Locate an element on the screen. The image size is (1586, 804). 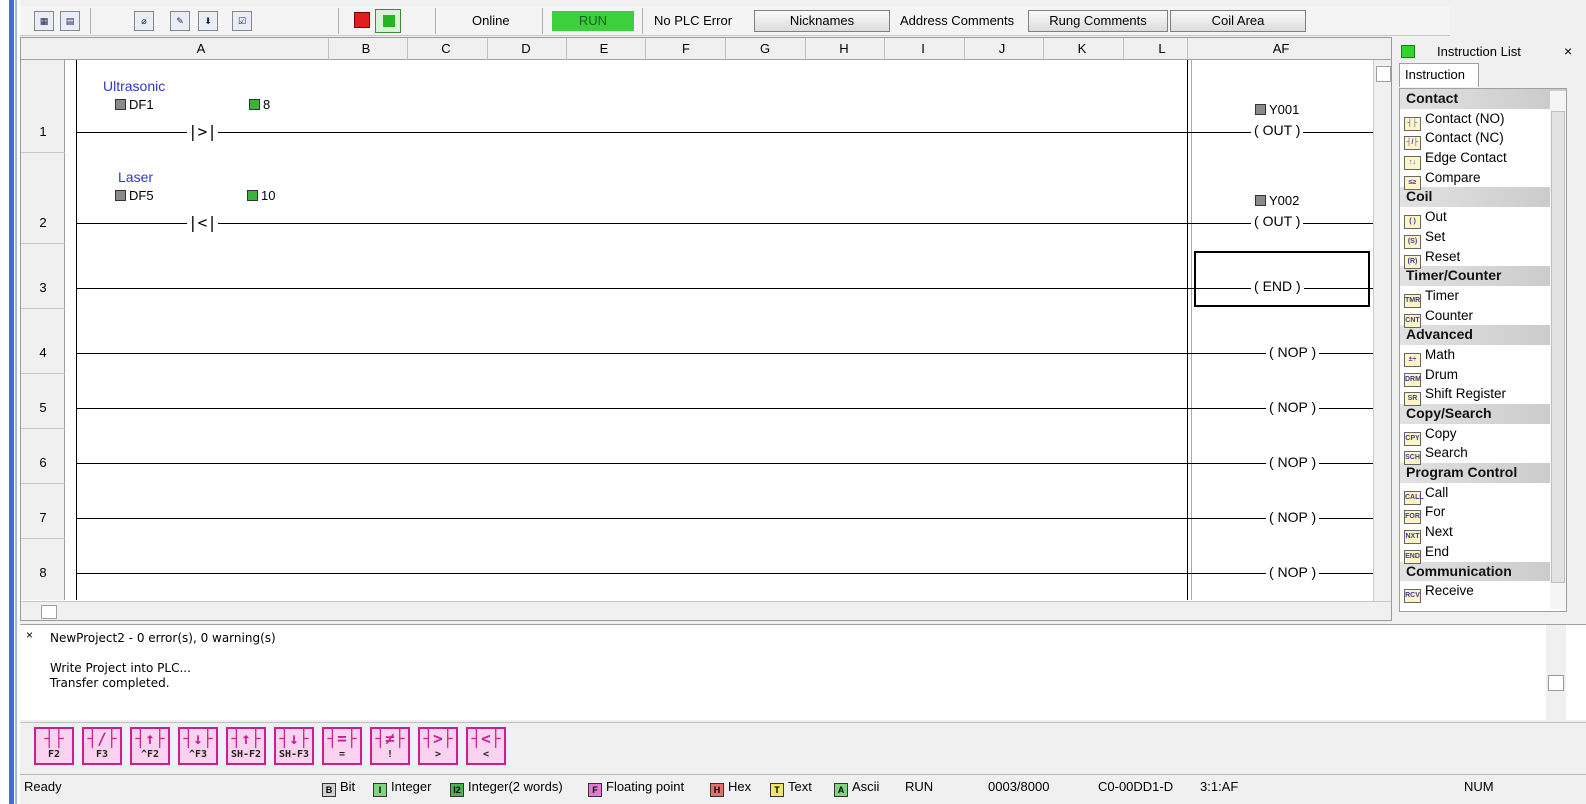
instruction-out: ( ) Out is located at coordinates (1483, 218).